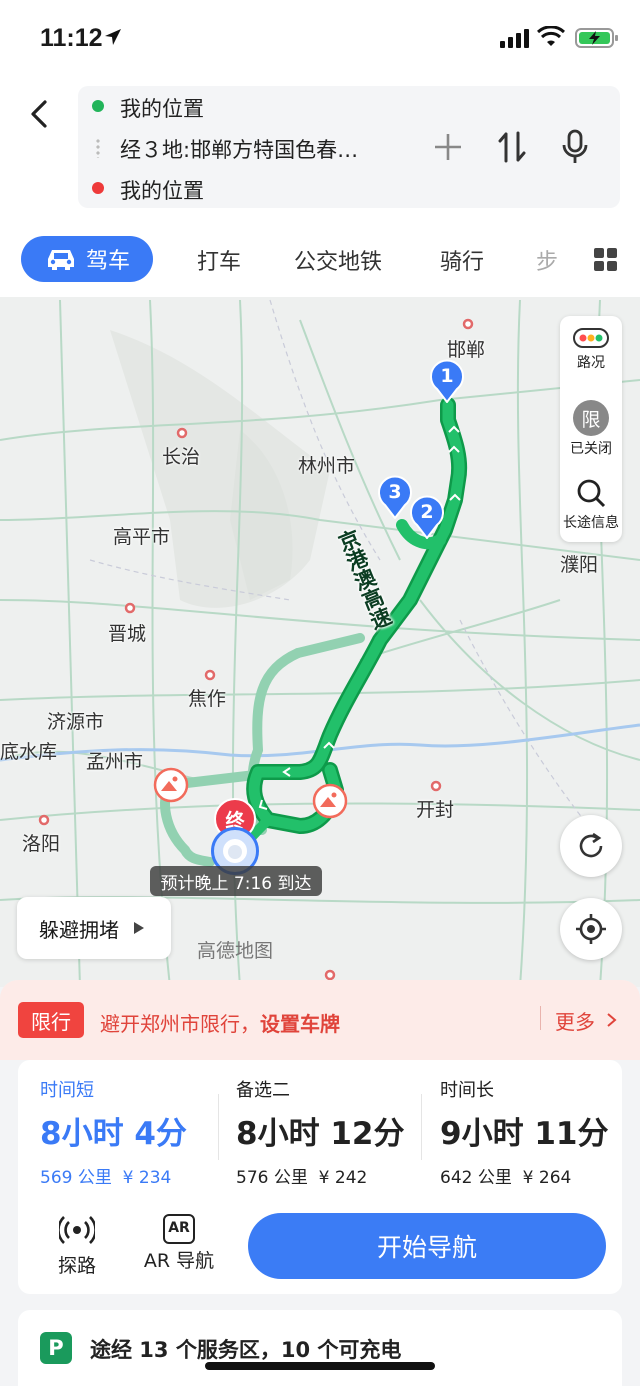  I want to click on more-link: 更多, so click(575, 1020).